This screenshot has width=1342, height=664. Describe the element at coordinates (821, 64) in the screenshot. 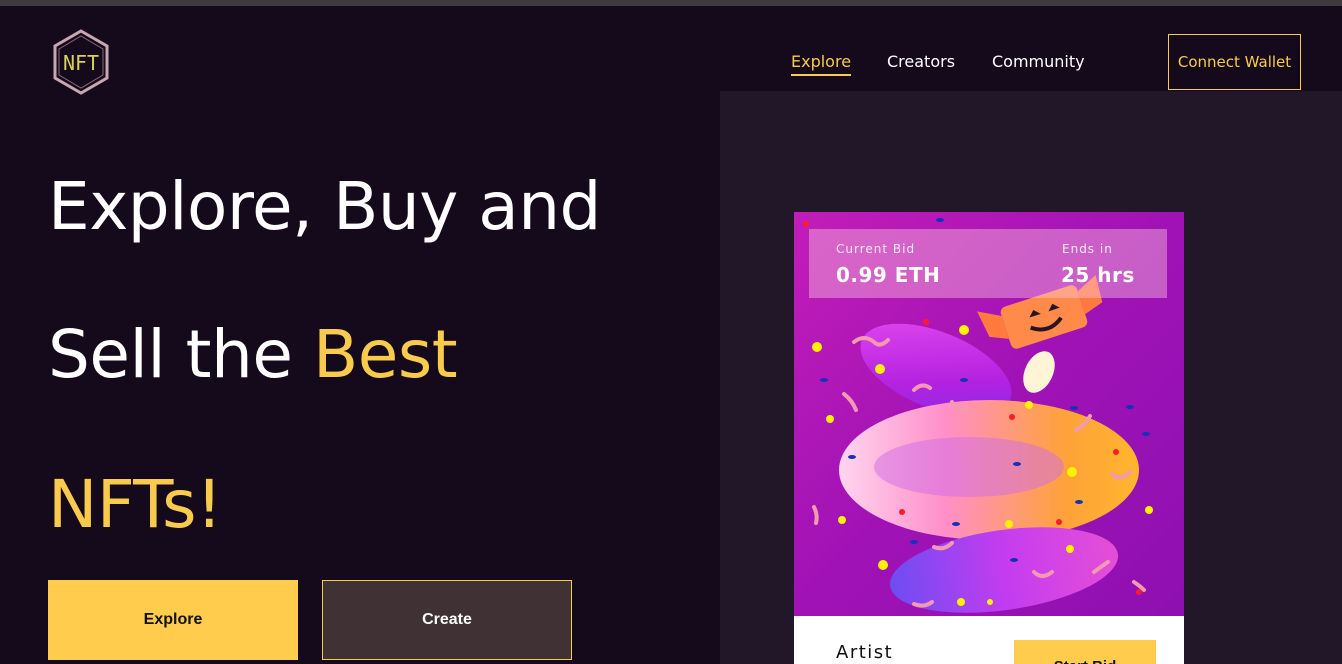

I see `nav-explore: Explore` at that location.